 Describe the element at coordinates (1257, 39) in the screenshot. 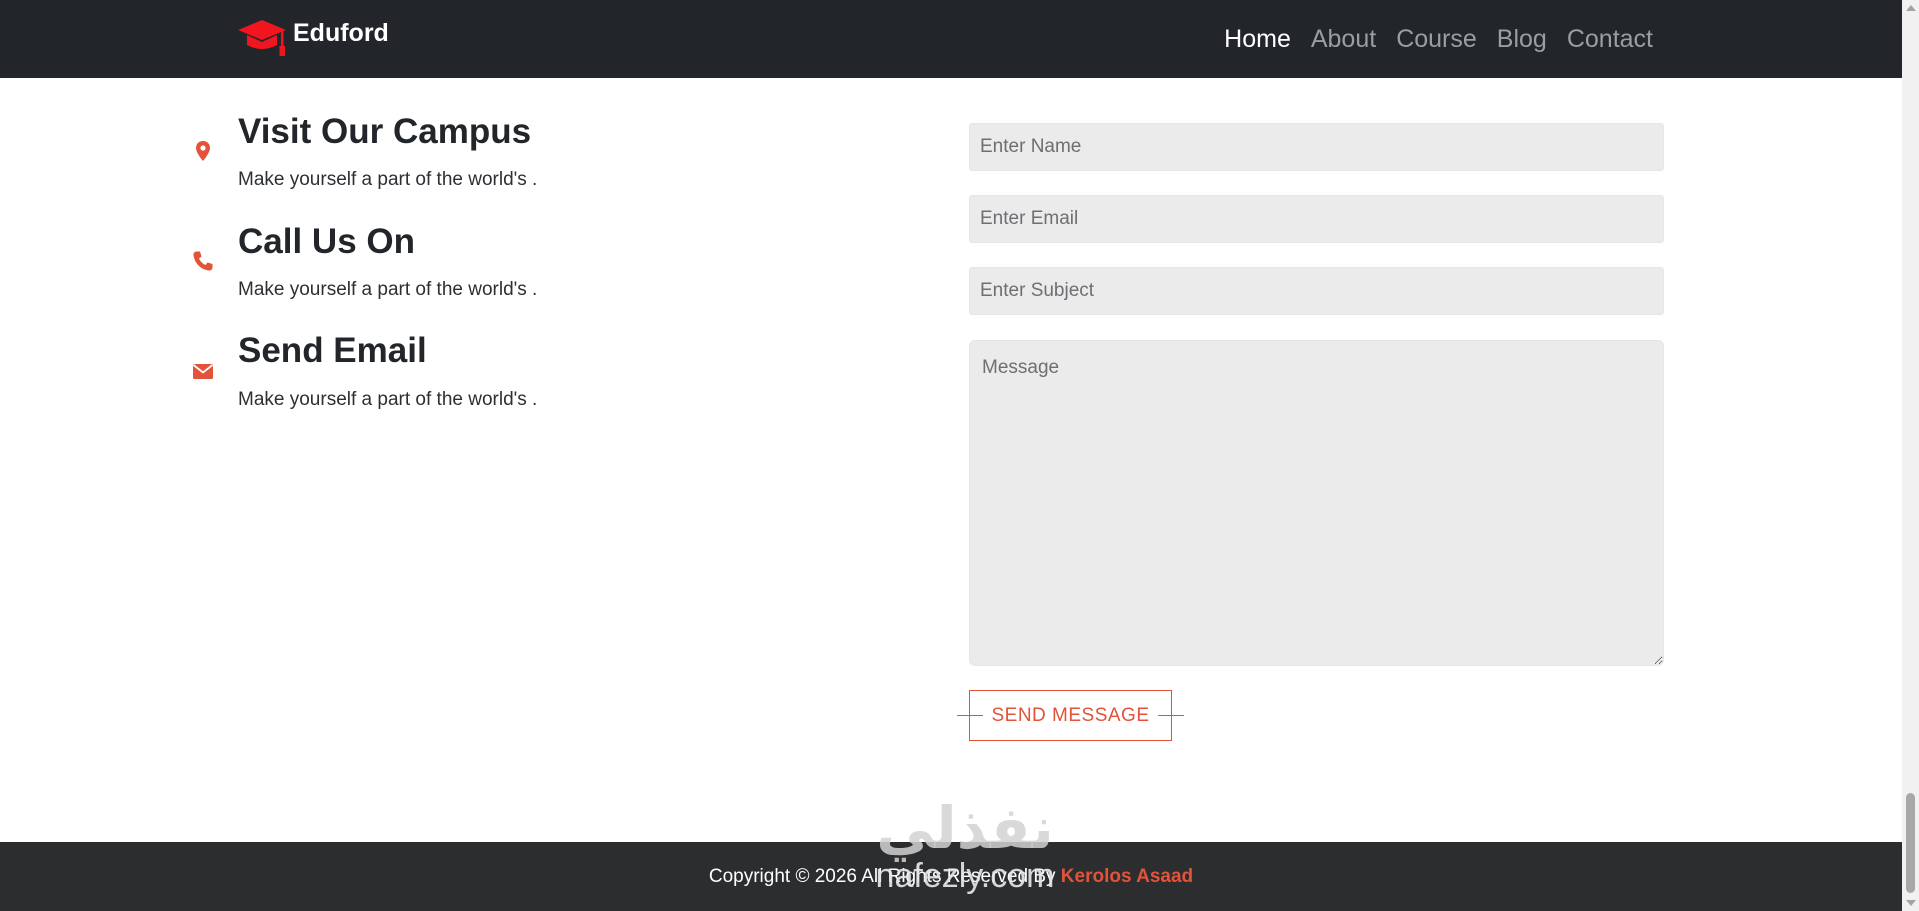

I see `nav-home: Home` at that location.